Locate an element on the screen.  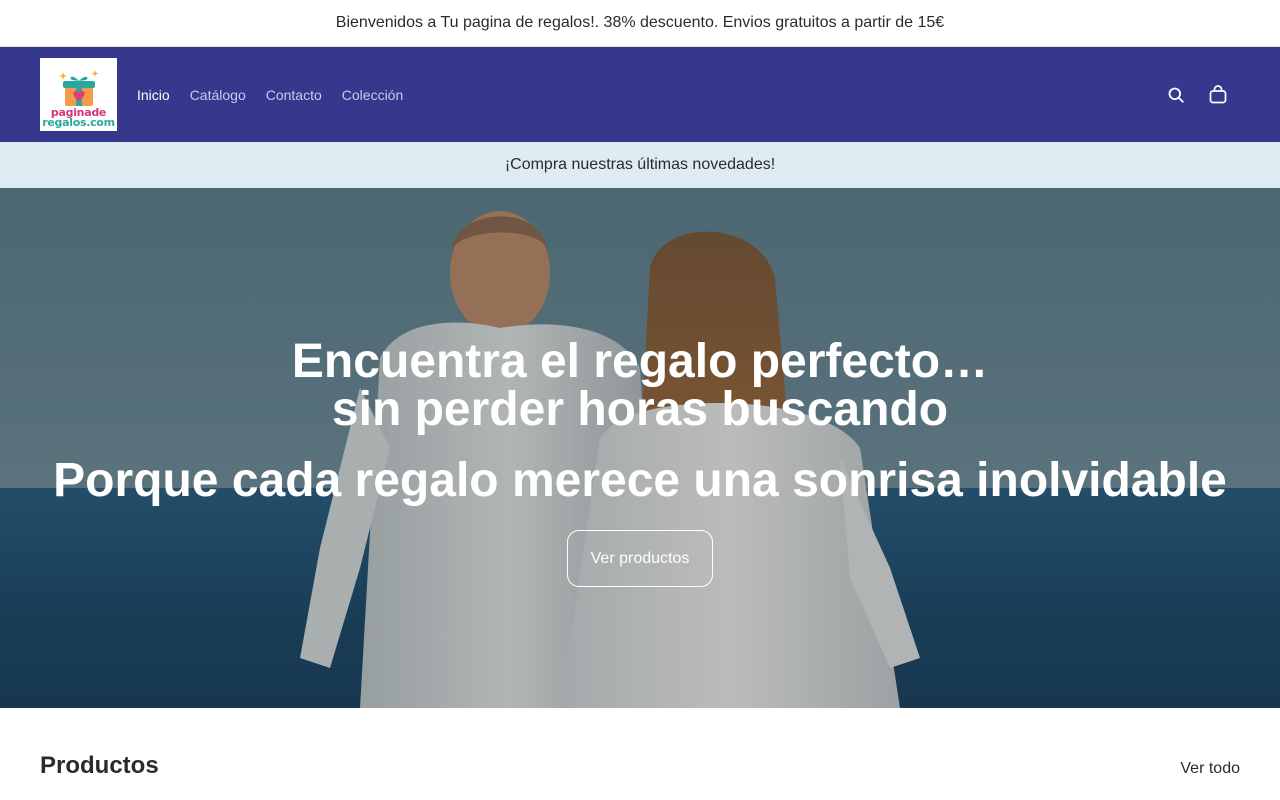
site-logo: paginade regalos.com is located at coordinates (78, 94).